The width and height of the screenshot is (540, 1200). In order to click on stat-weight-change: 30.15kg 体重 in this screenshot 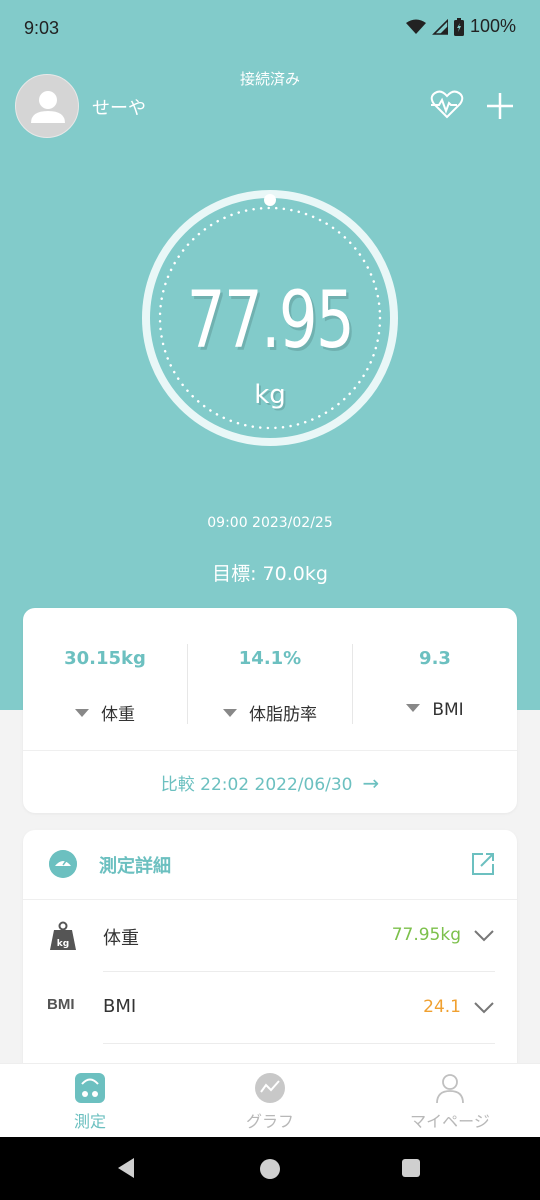, I will do `click(105, 679)`.